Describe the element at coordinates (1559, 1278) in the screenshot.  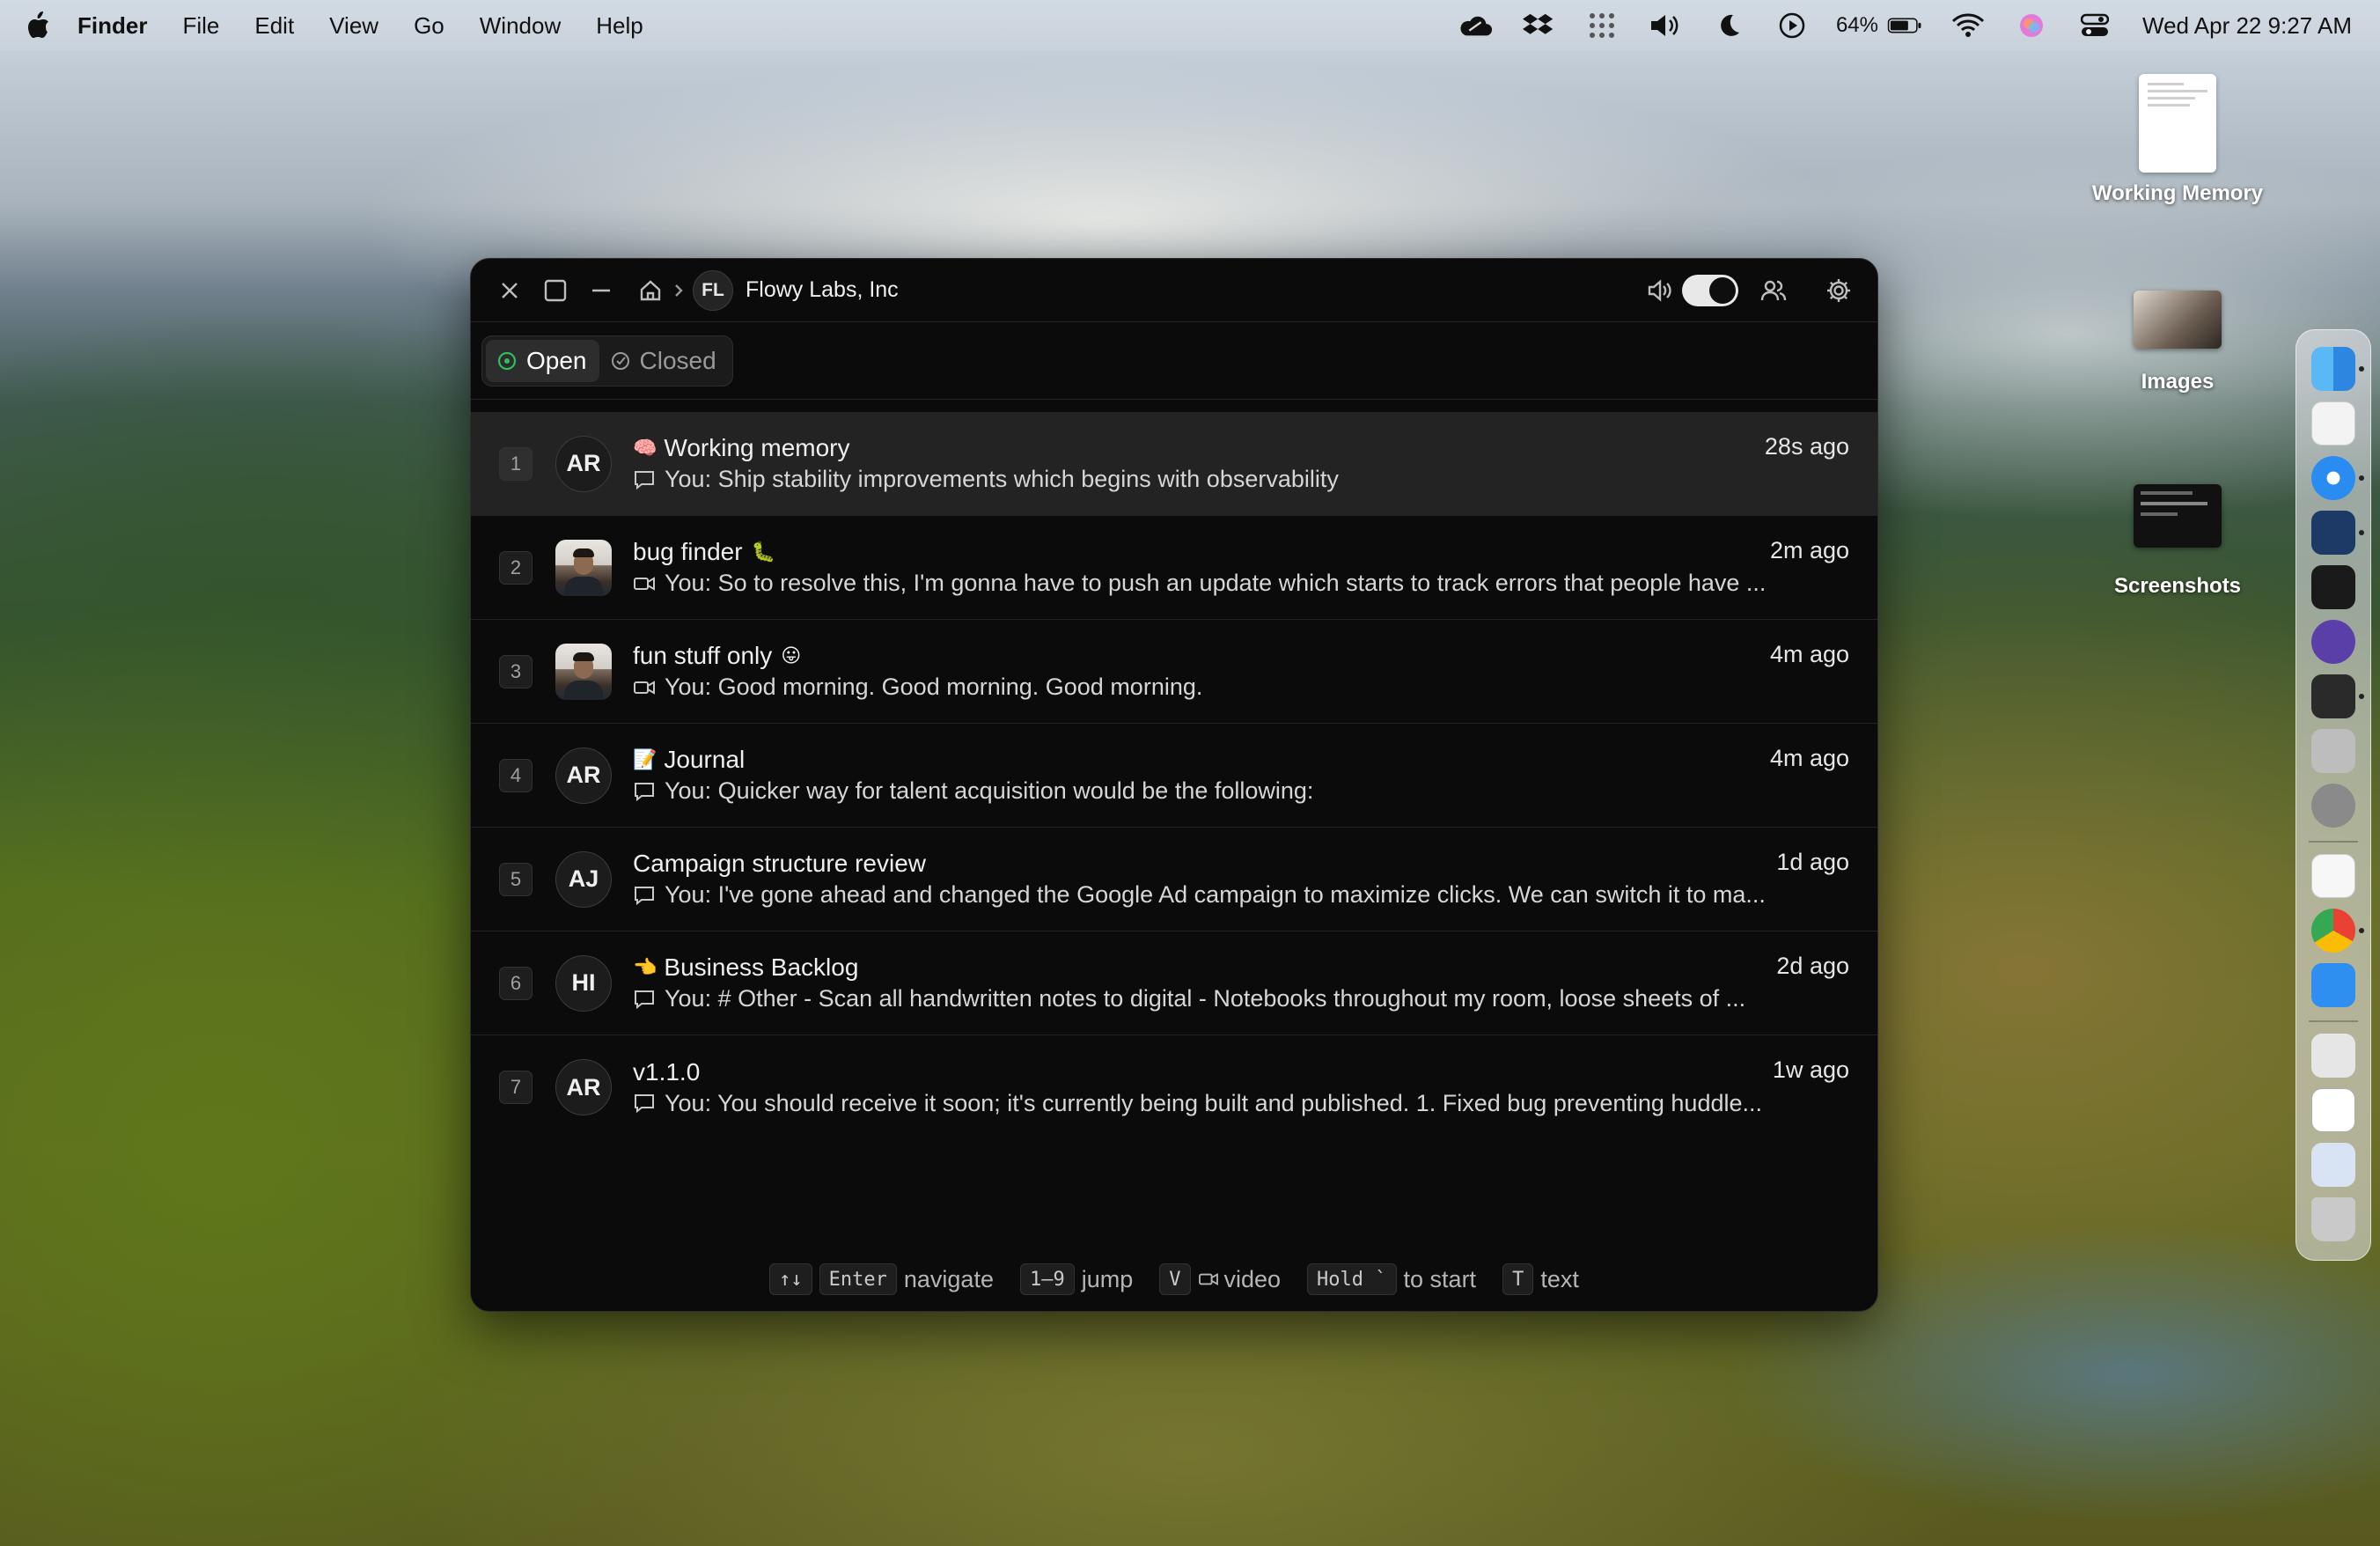
I see `text-hint: text` at that location.